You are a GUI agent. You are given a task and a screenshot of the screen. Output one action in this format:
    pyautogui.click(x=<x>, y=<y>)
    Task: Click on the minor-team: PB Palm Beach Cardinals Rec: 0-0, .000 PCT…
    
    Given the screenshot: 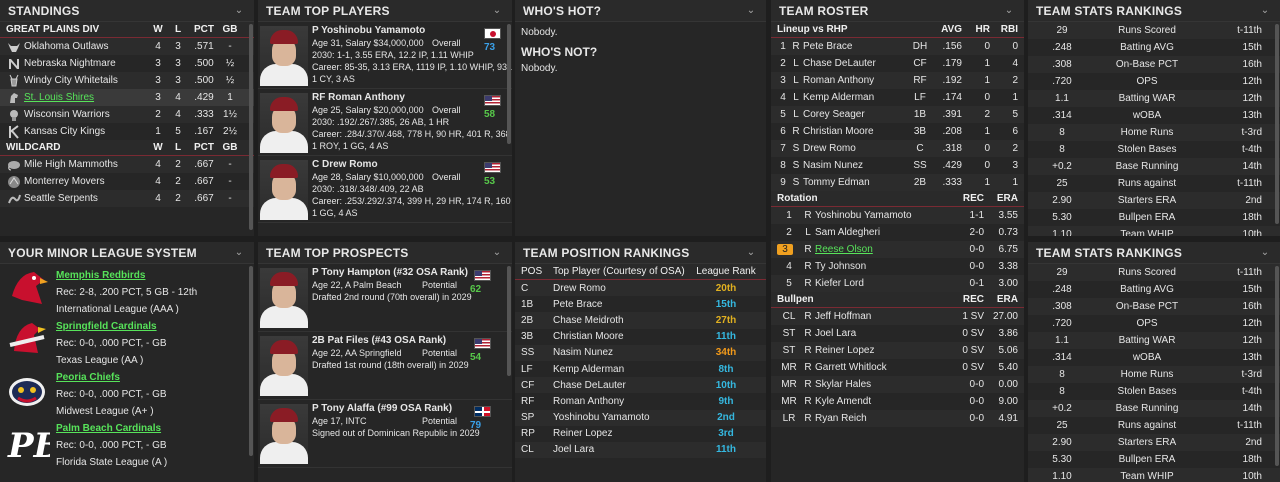 What is the action you would take?
    pyautogui.click(x=127, y=442)
    